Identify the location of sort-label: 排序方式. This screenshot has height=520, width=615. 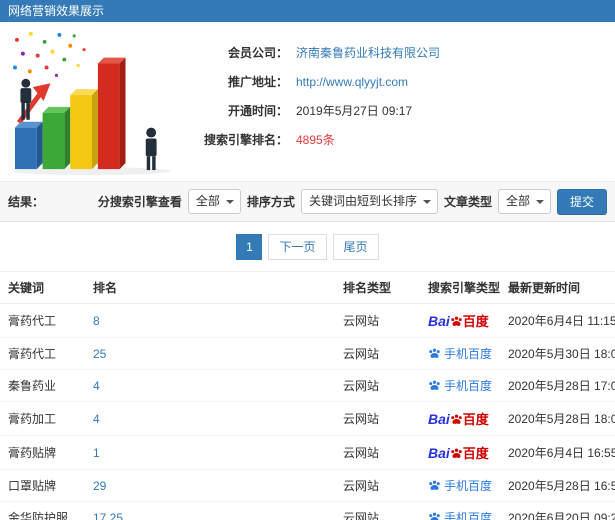
(270, 202).